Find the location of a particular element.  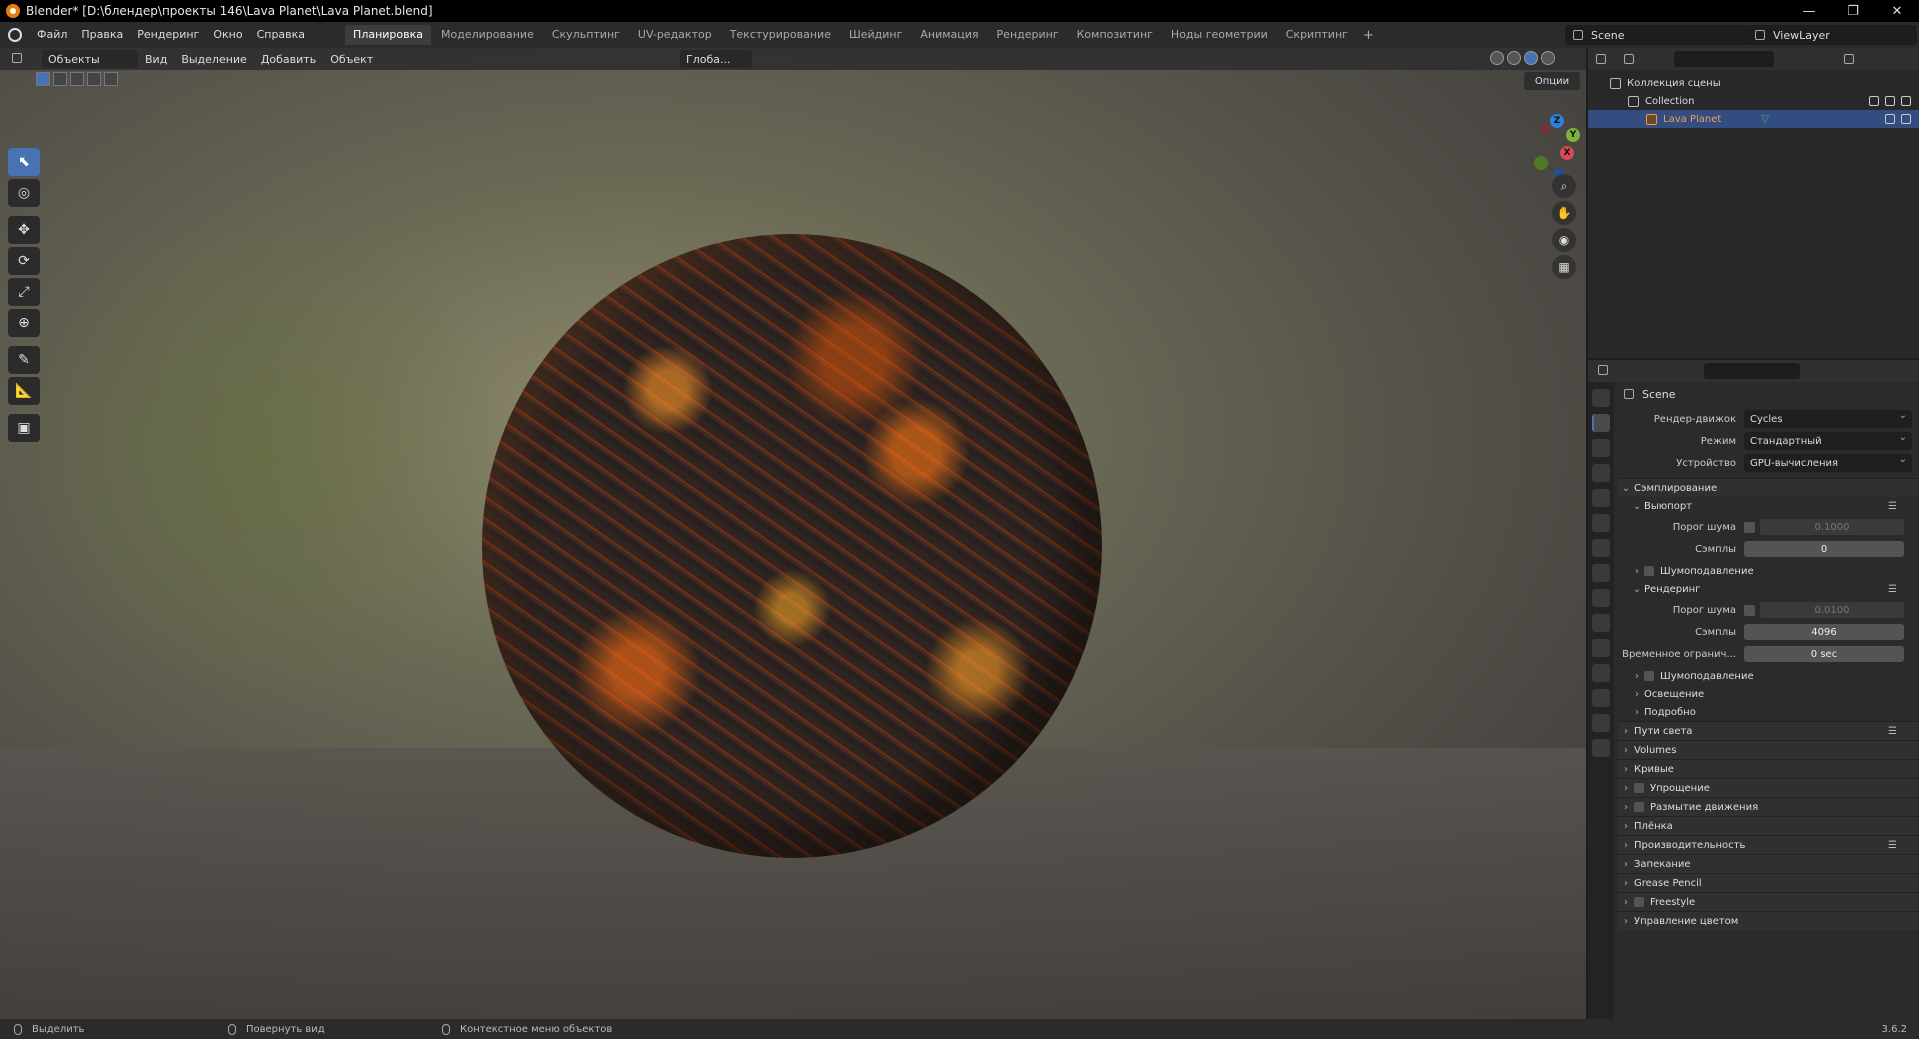

tab-uv-editing: UV-редактор is located at coordinates (675, 35).